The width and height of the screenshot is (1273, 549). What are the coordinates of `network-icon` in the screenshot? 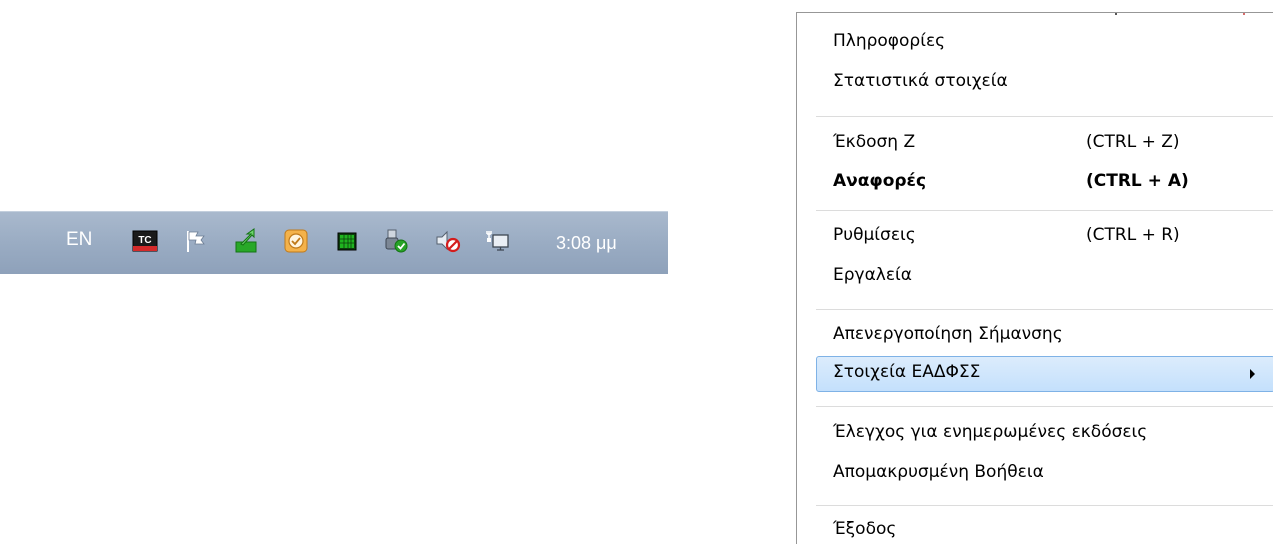 It's located at (497, 241).